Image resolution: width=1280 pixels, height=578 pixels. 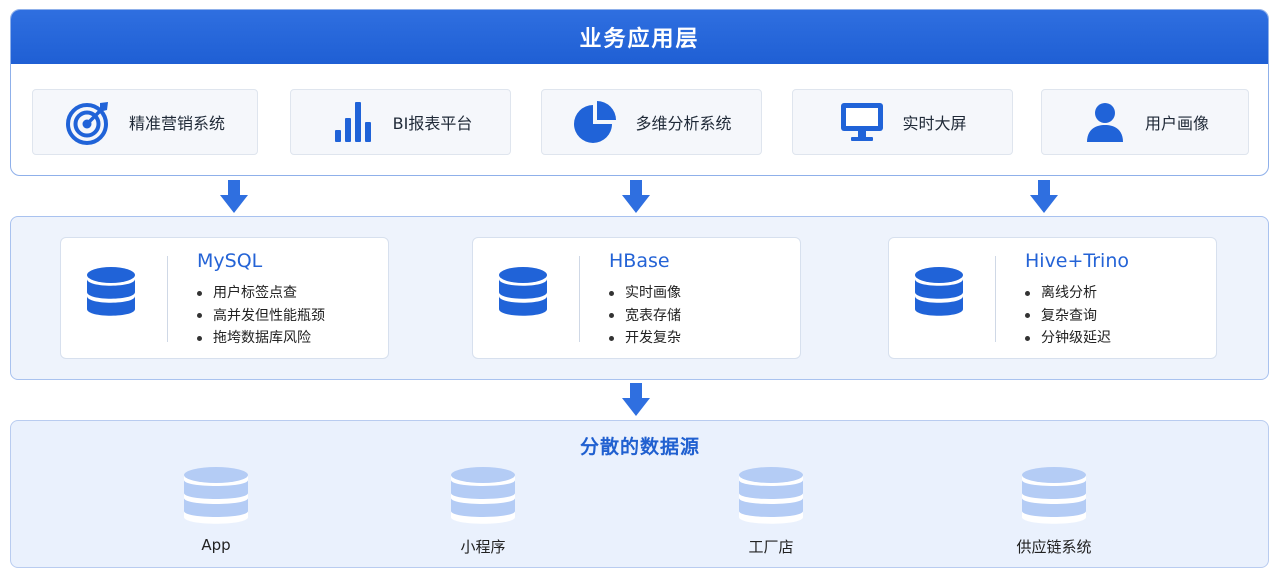 I want to click on list-item: 宽表存储, so click(x=645, y=316).